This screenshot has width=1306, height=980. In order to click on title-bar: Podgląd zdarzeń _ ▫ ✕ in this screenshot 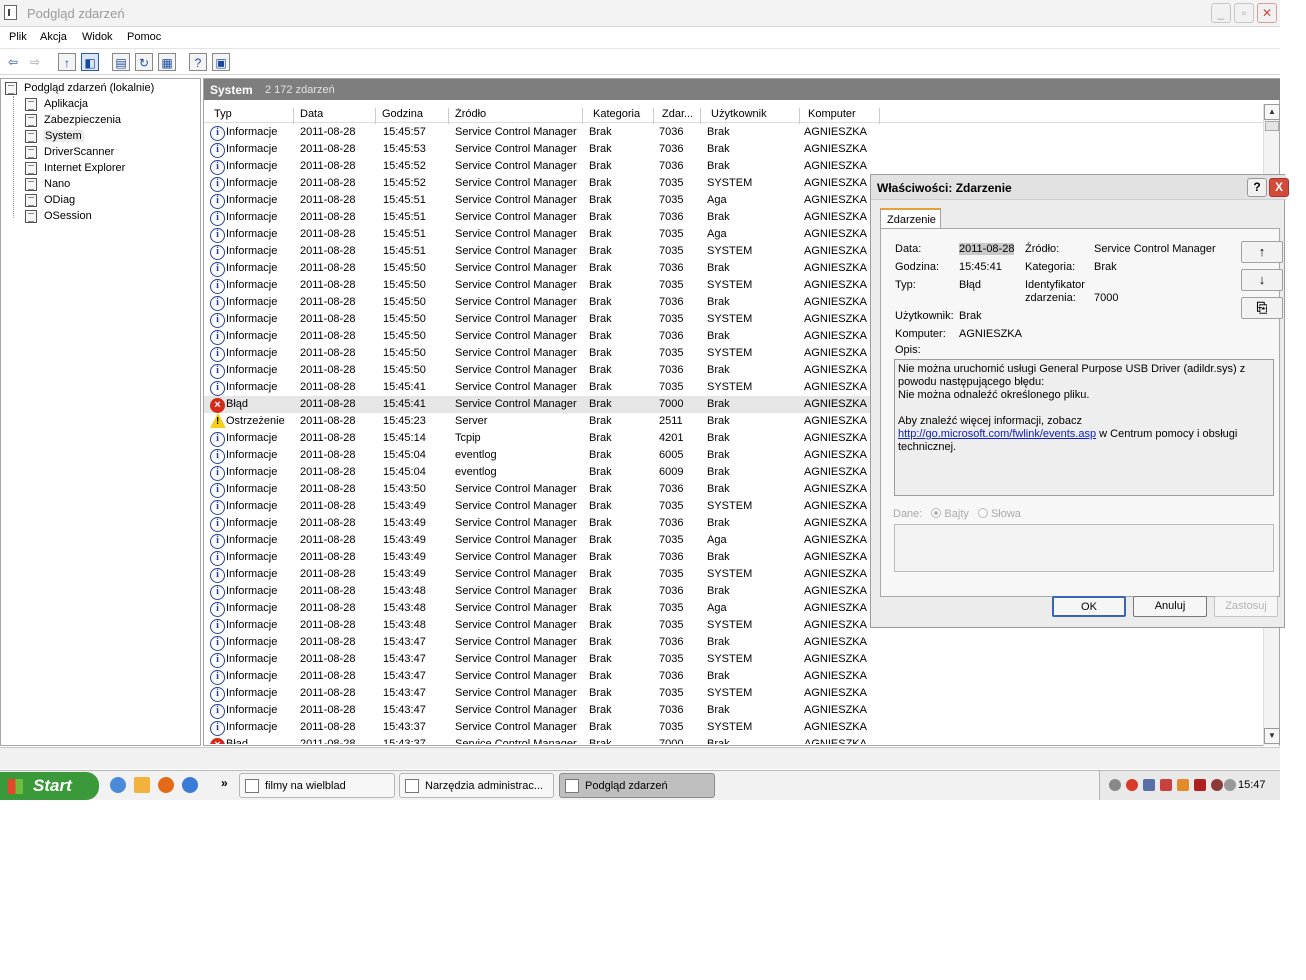, I will do `click(640, 13)`.